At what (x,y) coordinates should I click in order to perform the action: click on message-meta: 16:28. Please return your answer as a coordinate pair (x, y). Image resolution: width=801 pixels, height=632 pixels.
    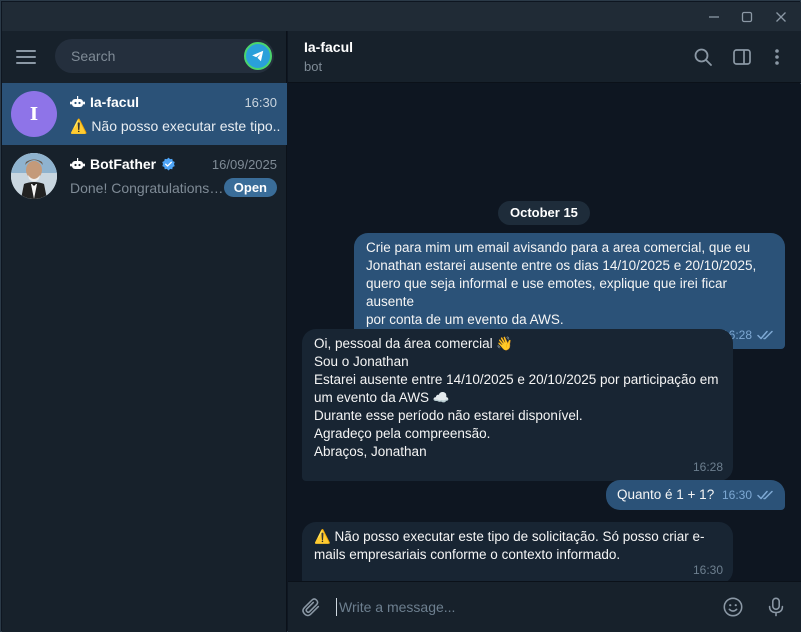
    Looking at the image, I should click on (708, 467).